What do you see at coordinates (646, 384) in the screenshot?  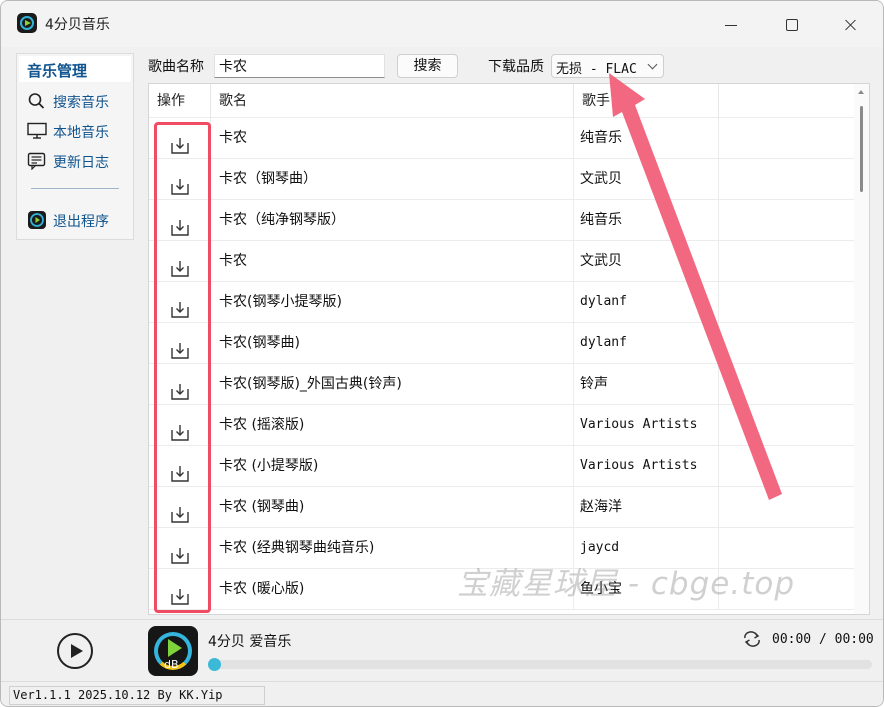 I see `artist-cell: 铃声` at bounding box center [646, 384].